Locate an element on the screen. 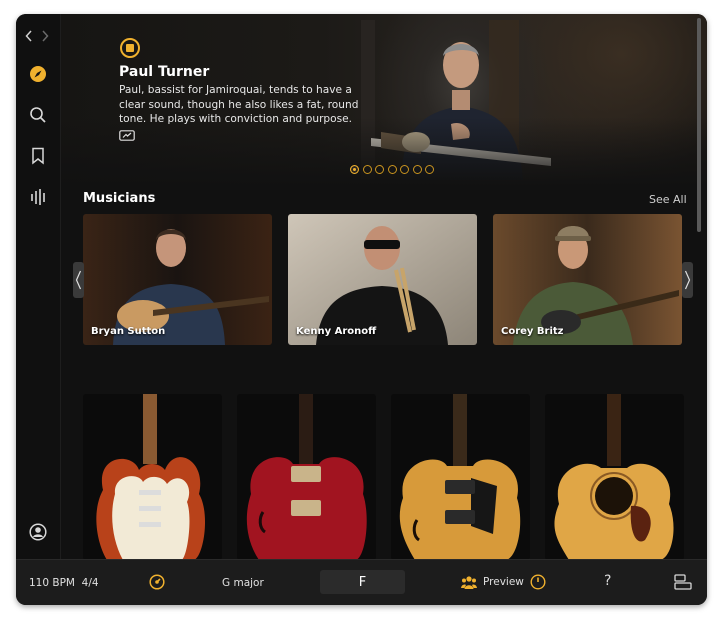 The image size is (720, 621). tempo-display: 110 BPM 4/4 is located at coordinates (64, 583).